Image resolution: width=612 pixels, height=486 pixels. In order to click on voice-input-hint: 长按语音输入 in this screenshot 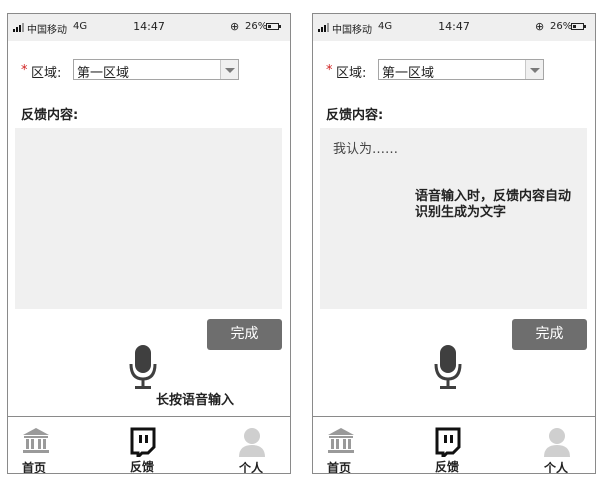, I will do `click(195, 400)`.